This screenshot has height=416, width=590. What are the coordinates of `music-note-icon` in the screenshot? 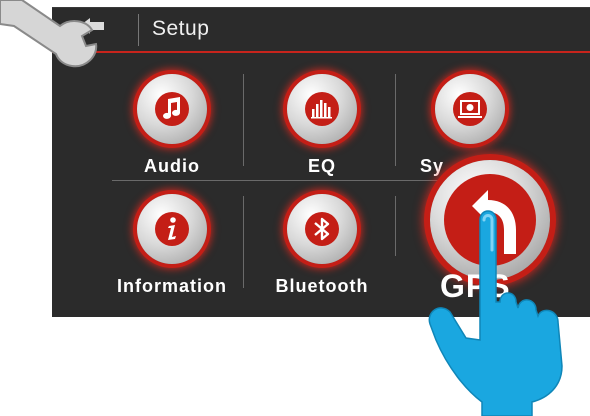 It's located at (172, 109).